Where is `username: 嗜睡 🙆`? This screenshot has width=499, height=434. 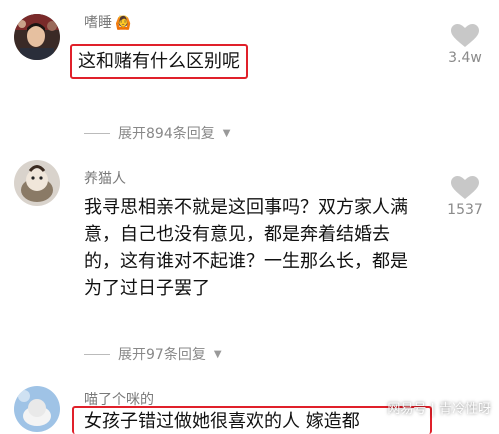 username: 嗜睡 🙆 is located at coordinates (107, 22).